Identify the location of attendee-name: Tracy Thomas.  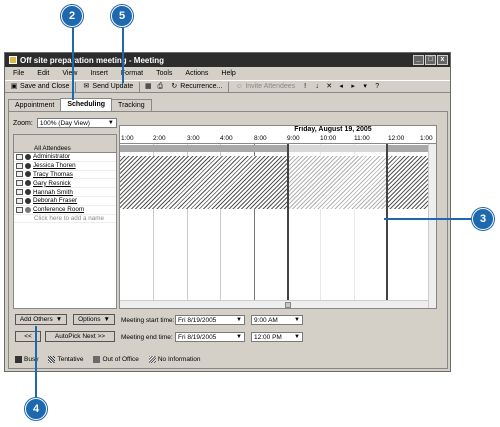
(53, 174).